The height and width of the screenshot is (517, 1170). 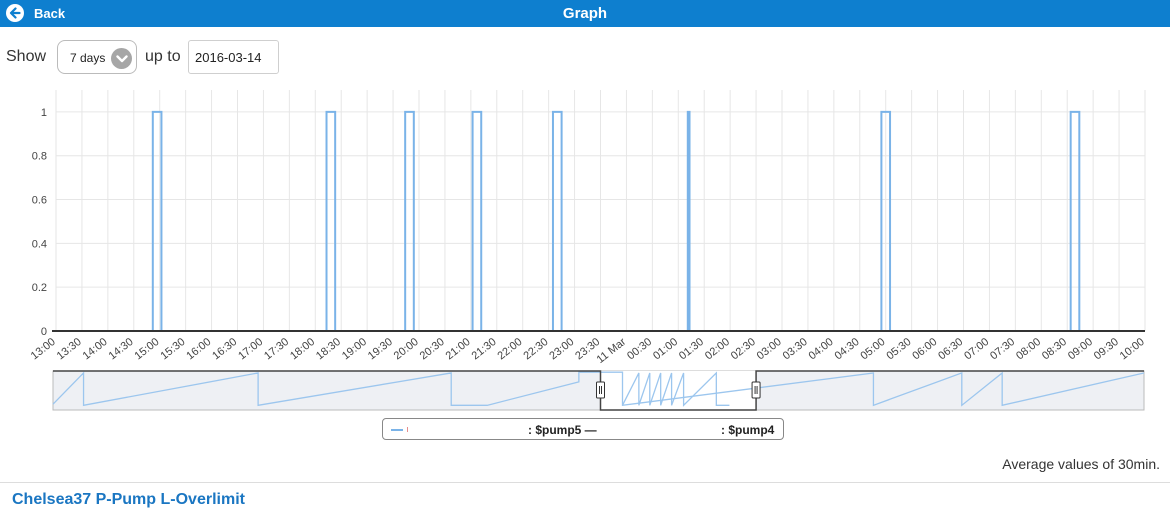 What do you see at coordinates (1054, 349) in the screenshot?
I see `x-tick-label: 08:30` at bounding box center [1054, 349].